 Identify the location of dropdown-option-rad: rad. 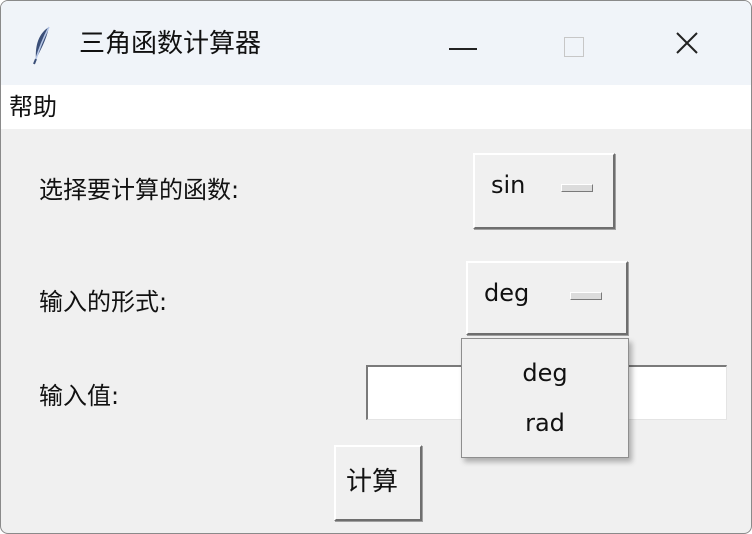
(545, 423).